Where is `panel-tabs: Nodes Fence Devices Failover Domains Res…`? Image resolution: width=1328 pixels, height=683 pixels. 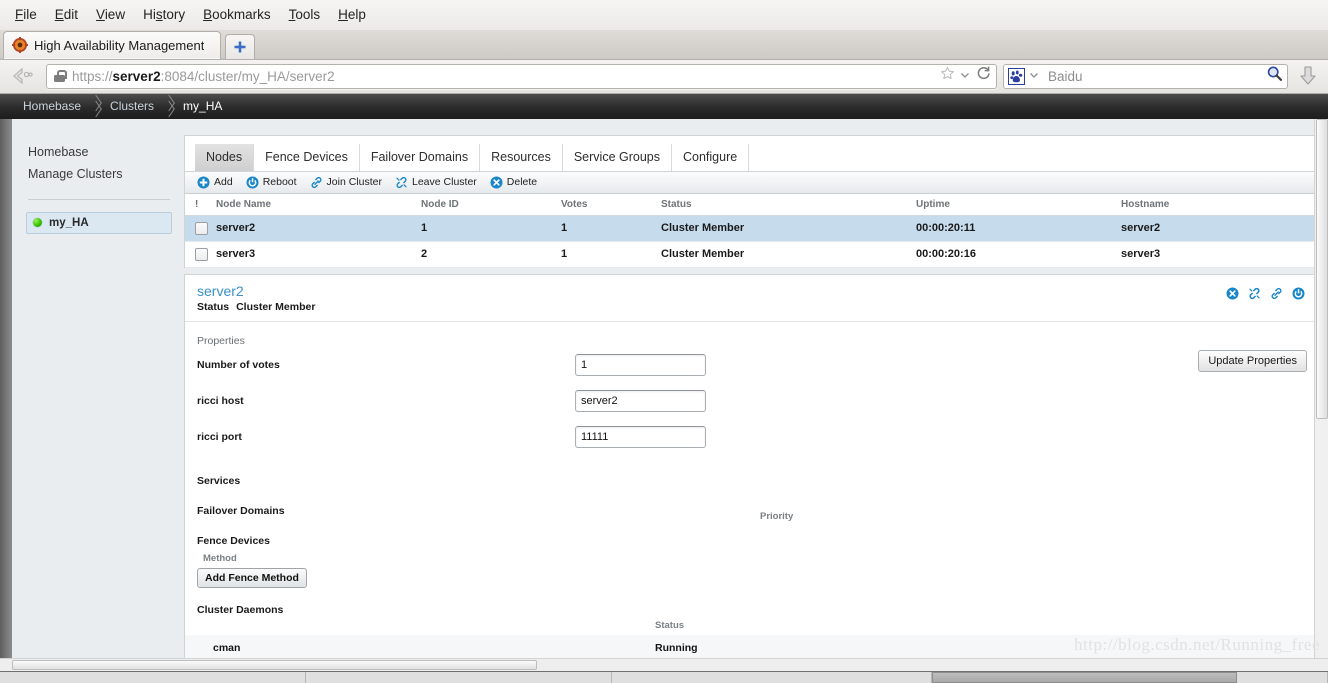 panel-tabs: Nodes Fence Devices Failover Domains Res… is located at coordinates (751, 153).